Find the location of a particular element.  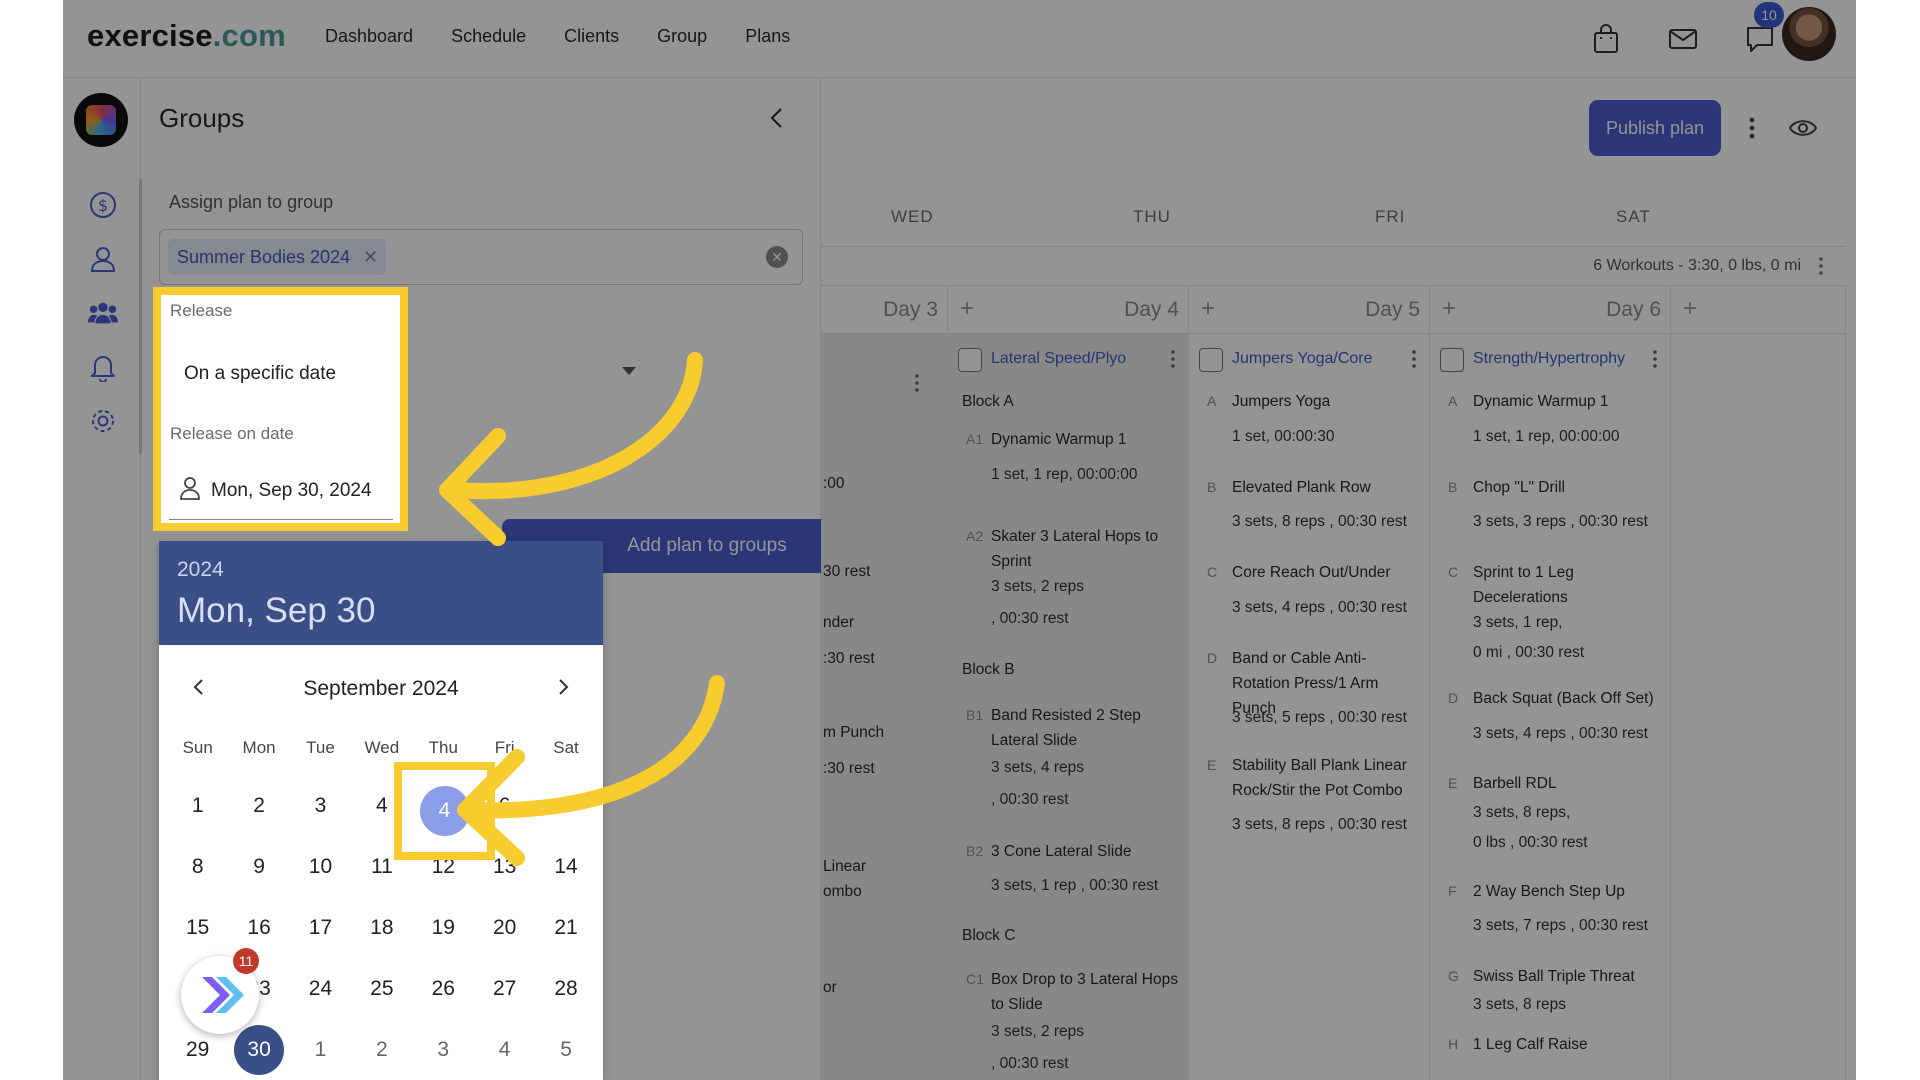

release-type-select: On a specific date is located at coordinates (260, 374).